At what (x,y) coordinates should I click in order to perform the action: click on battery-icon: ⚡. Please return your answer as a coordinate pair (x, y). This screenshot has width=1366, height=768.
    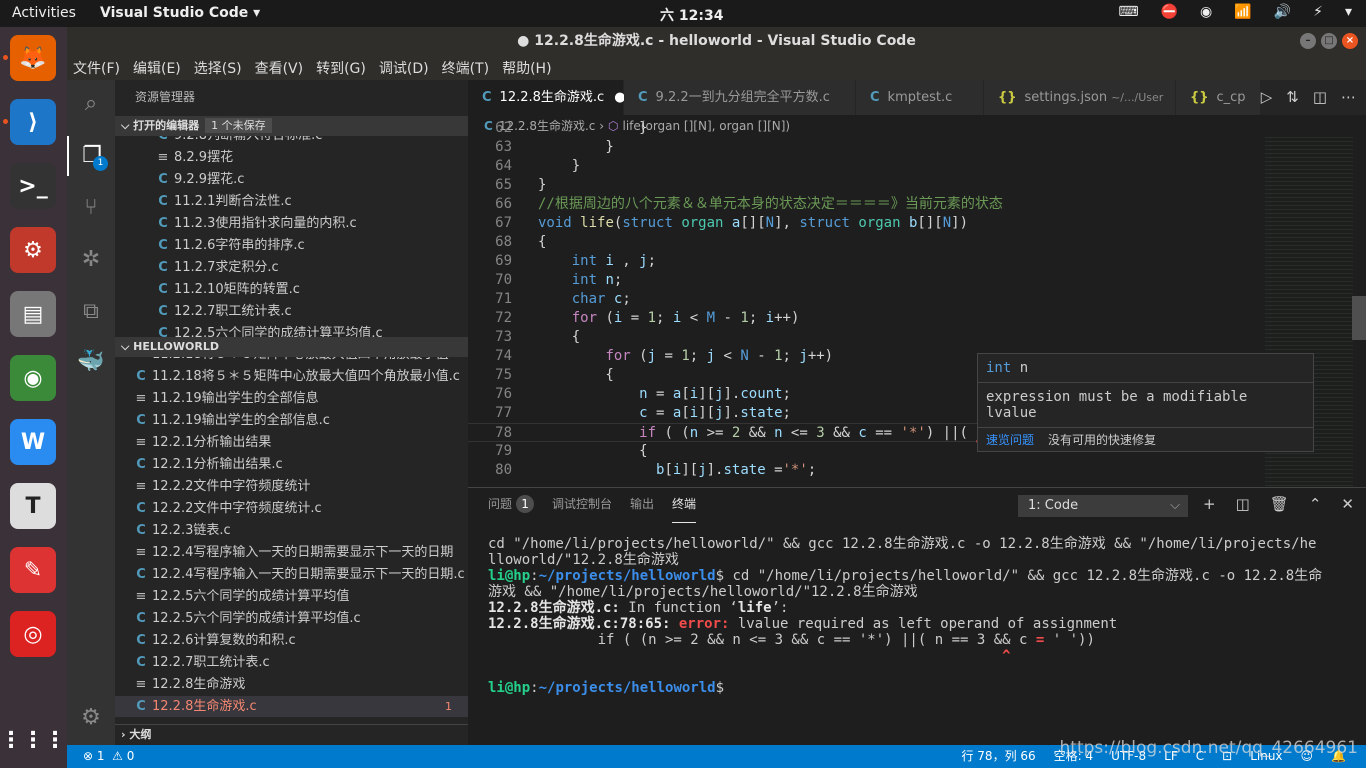
    Looking at the image, I should click on (1318, 12).